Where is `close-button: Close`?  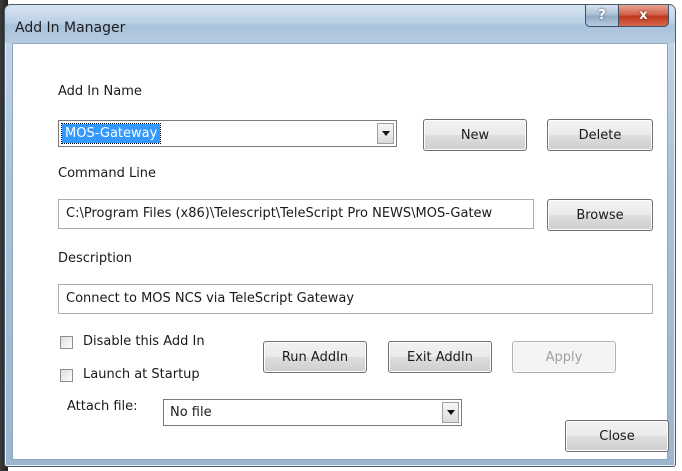 close-button: Close is located at coordinates (617, 436).